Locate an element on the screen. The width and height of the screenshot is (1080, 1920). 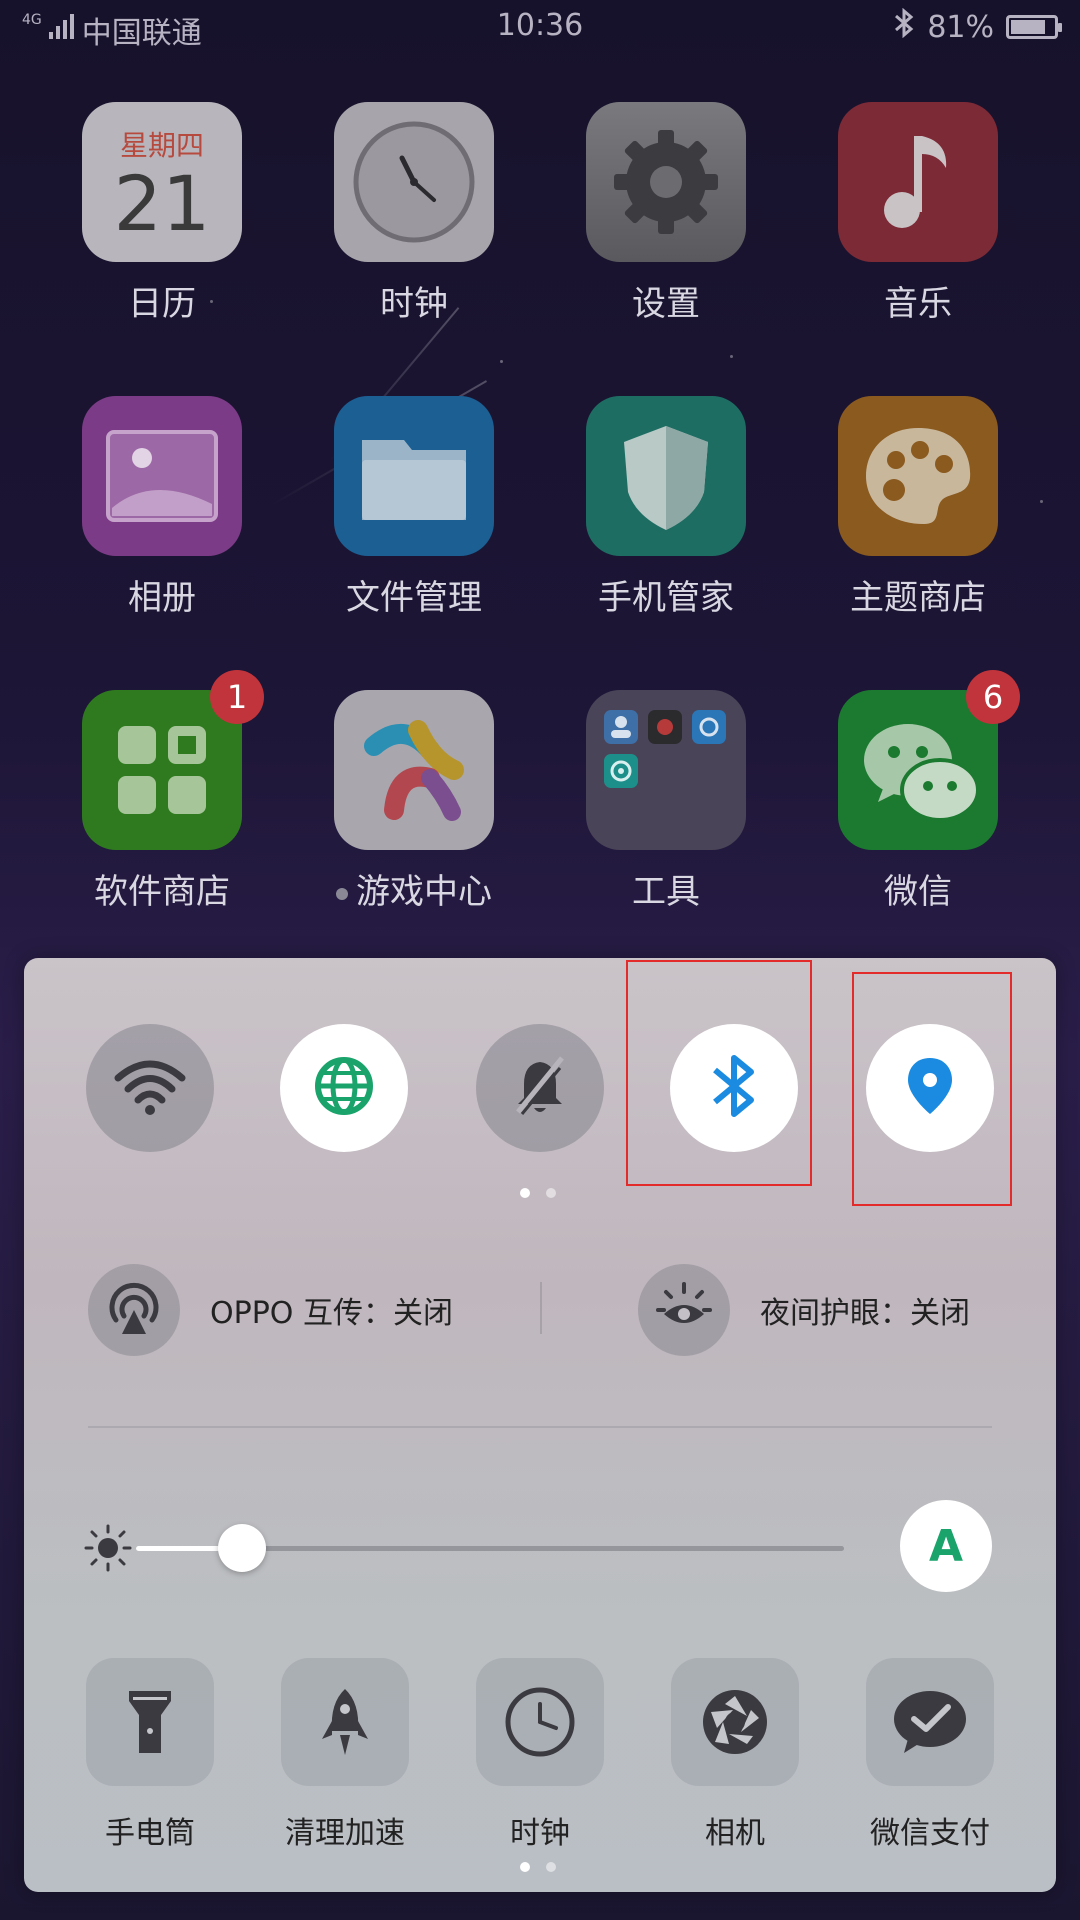
brightness-thumb is located at coordinates (242, 1548).